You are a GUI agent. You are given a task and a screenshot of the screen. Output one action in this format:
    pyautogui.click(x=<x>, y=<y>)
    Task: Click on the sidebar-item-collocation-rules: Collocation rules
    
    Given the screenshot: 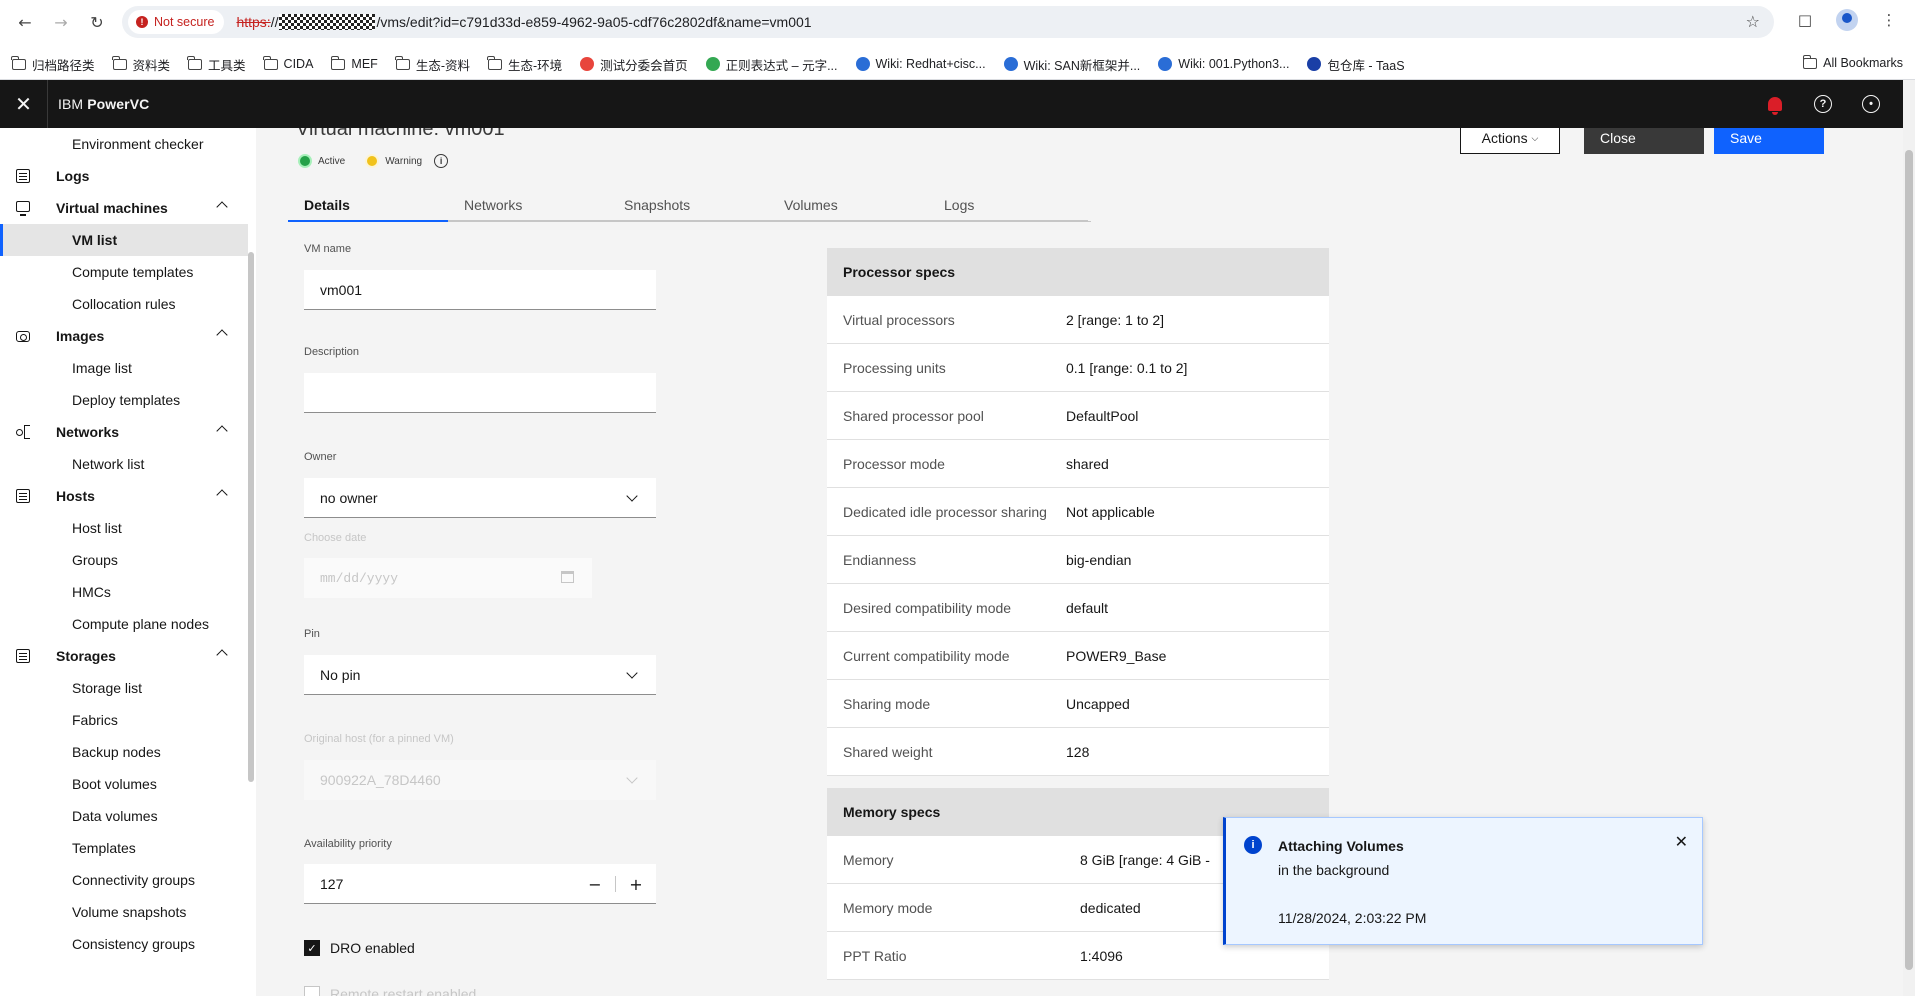 What is the action you would take?
    pyautogui.click(x=124, y=304)
    